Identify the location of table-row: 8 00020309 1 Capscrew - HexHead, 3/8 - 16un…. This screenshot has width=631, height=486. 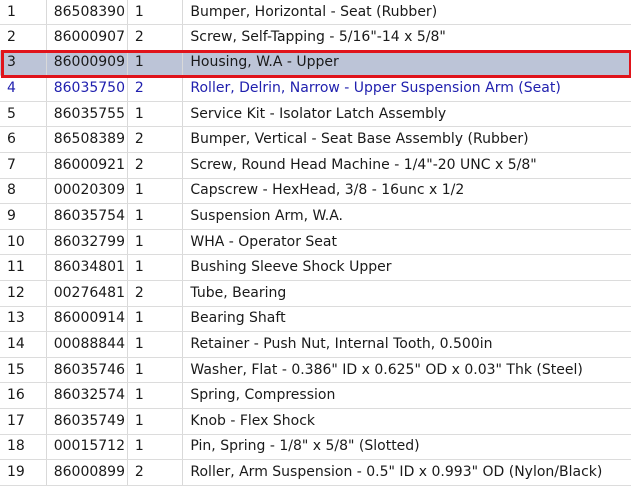
(315, 191).